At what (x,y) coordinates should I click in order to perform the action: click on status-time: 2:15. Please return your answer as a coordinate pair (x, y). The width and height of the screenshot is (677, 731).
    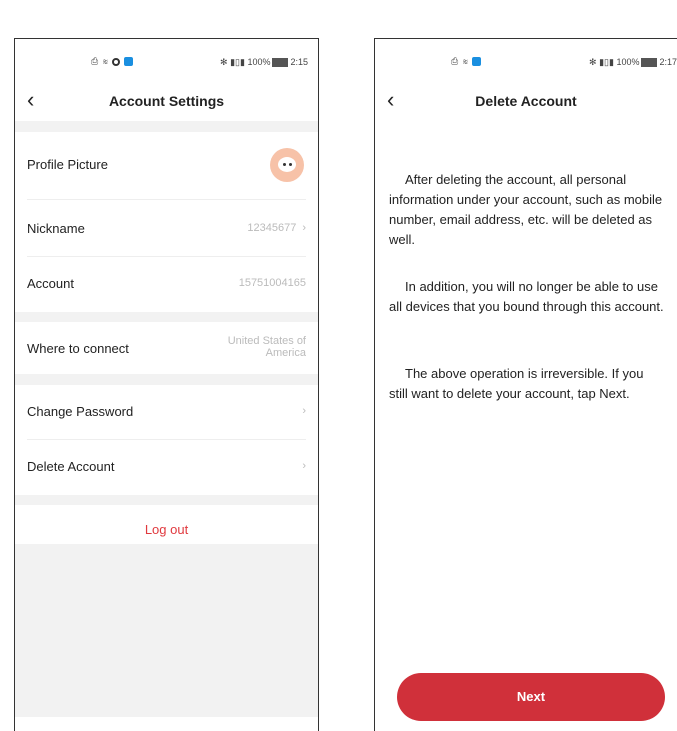
    Looking at the image, I should click on (299, 62).